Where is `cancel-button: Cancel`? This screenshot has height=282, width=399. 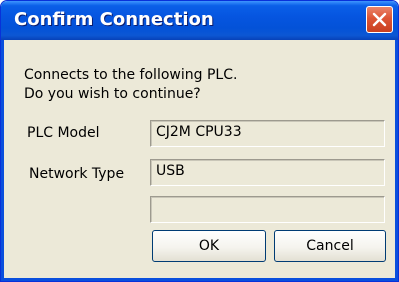
cancel-button: Cancel is located at coordinates (330, 246).